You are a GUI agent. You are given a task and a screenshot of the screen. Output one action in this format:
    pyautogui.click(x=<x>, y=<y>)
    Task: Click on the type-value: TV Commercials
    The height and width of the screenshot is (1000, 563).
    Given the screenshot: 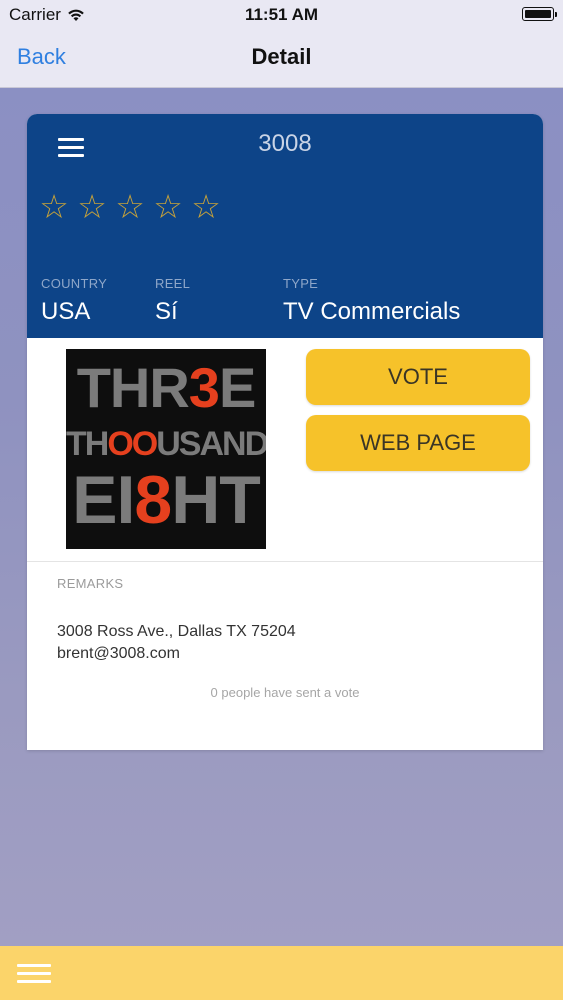 What is the action you would take?
    pyautogui.click(x=372, y=311)
    